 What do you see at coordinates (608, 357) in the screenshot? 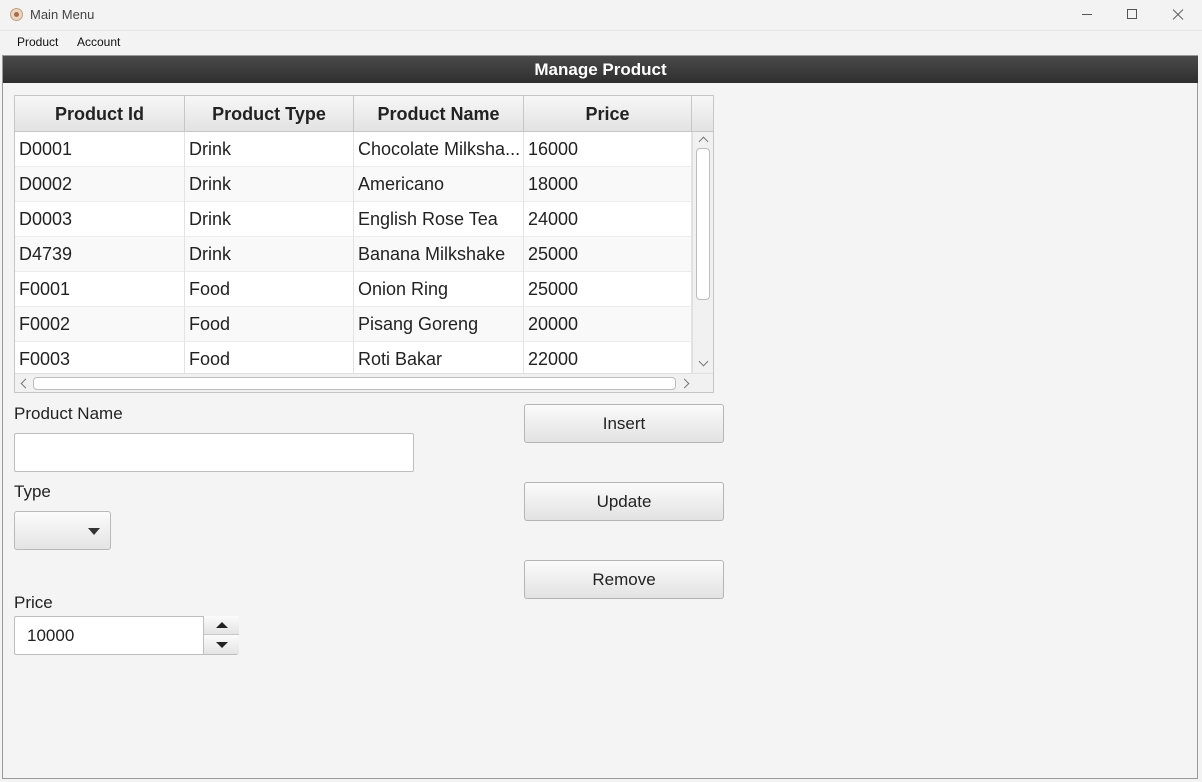
I see `cell-price: 22000` at bounding box center [608, 357].